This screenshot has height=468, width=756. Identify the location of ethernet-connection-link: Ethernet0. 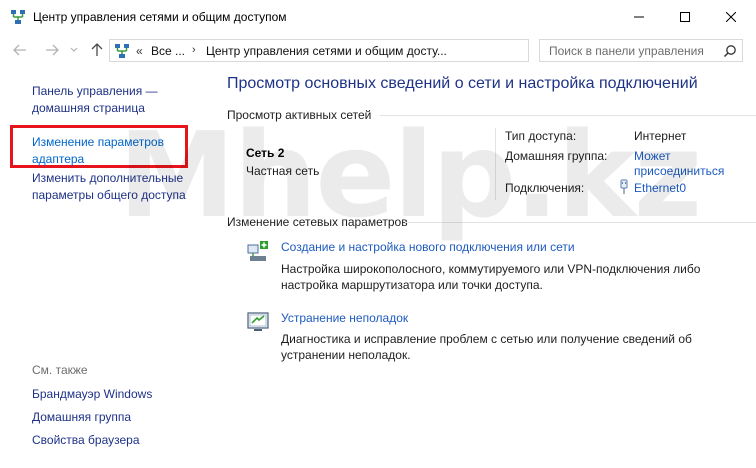
(689, 188).